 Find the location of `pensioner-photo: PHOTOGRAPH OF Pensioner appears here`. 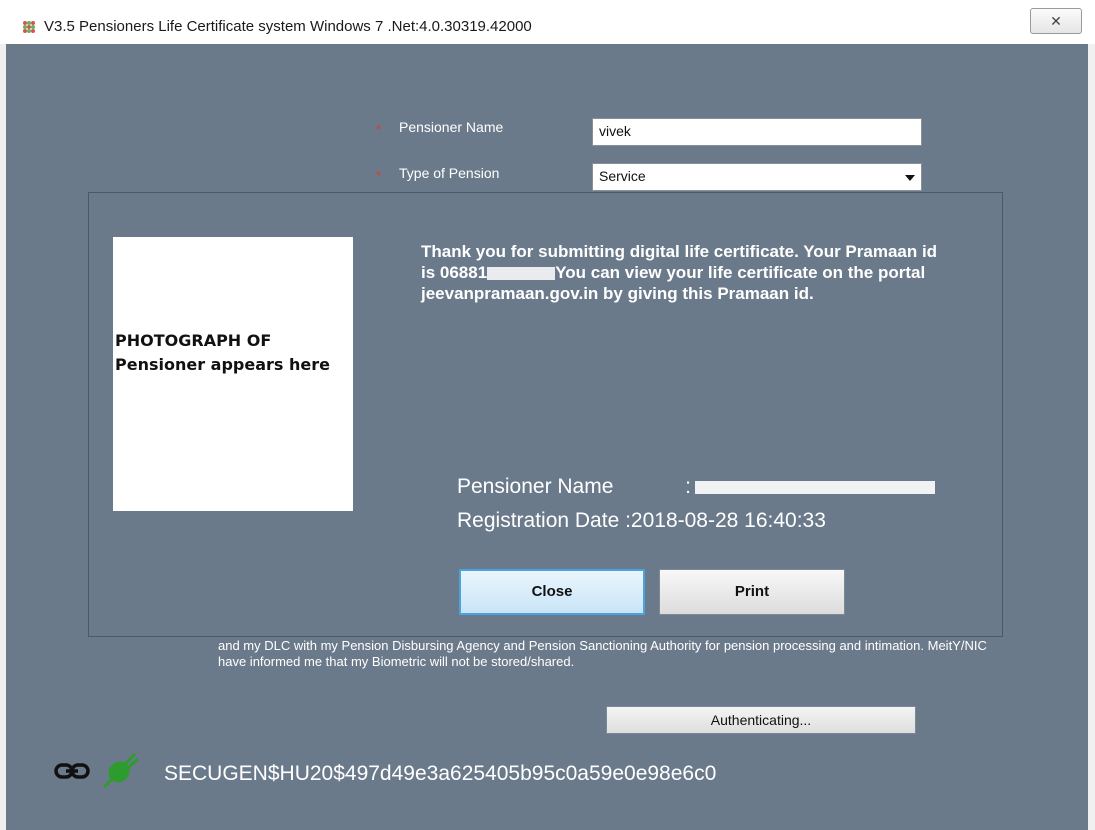

pensioner-photo: PHOTOGRAPH OF Pensioner appears here is located at coordinates (233, 374).